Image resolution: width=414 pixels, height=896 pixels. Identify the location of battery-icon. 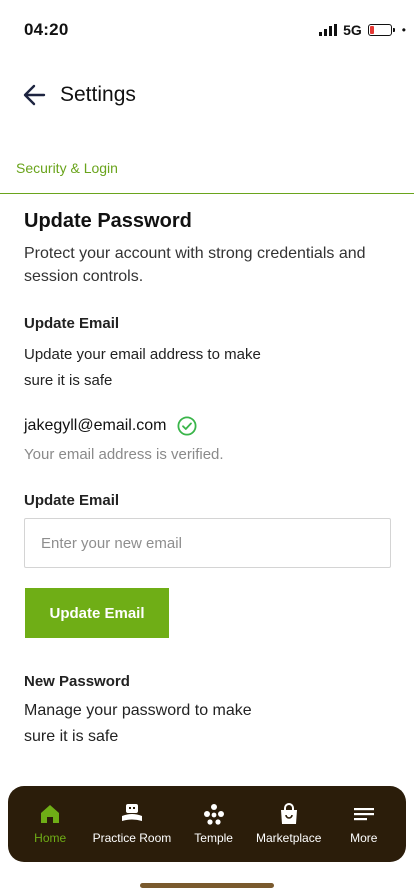
(381, 30).